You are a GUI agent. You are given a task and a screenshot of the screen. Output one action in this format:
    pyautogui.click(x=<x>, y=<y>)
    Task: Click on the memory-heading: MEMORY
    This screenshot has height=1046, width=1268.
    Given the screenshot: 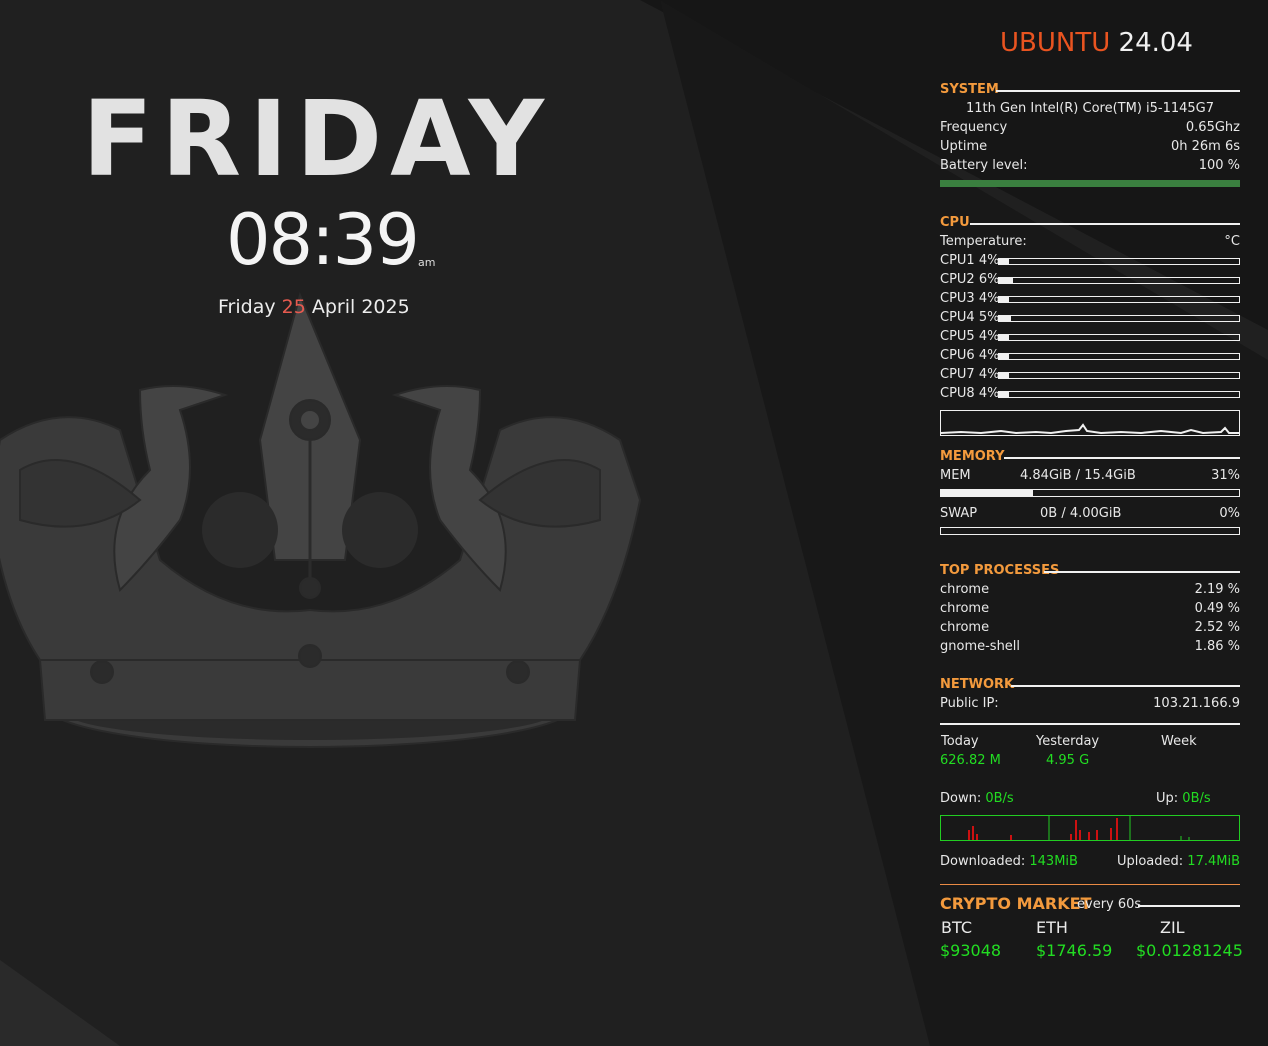 What is the action you would take?
    pyautogui.click(x=1090, y=458)
    